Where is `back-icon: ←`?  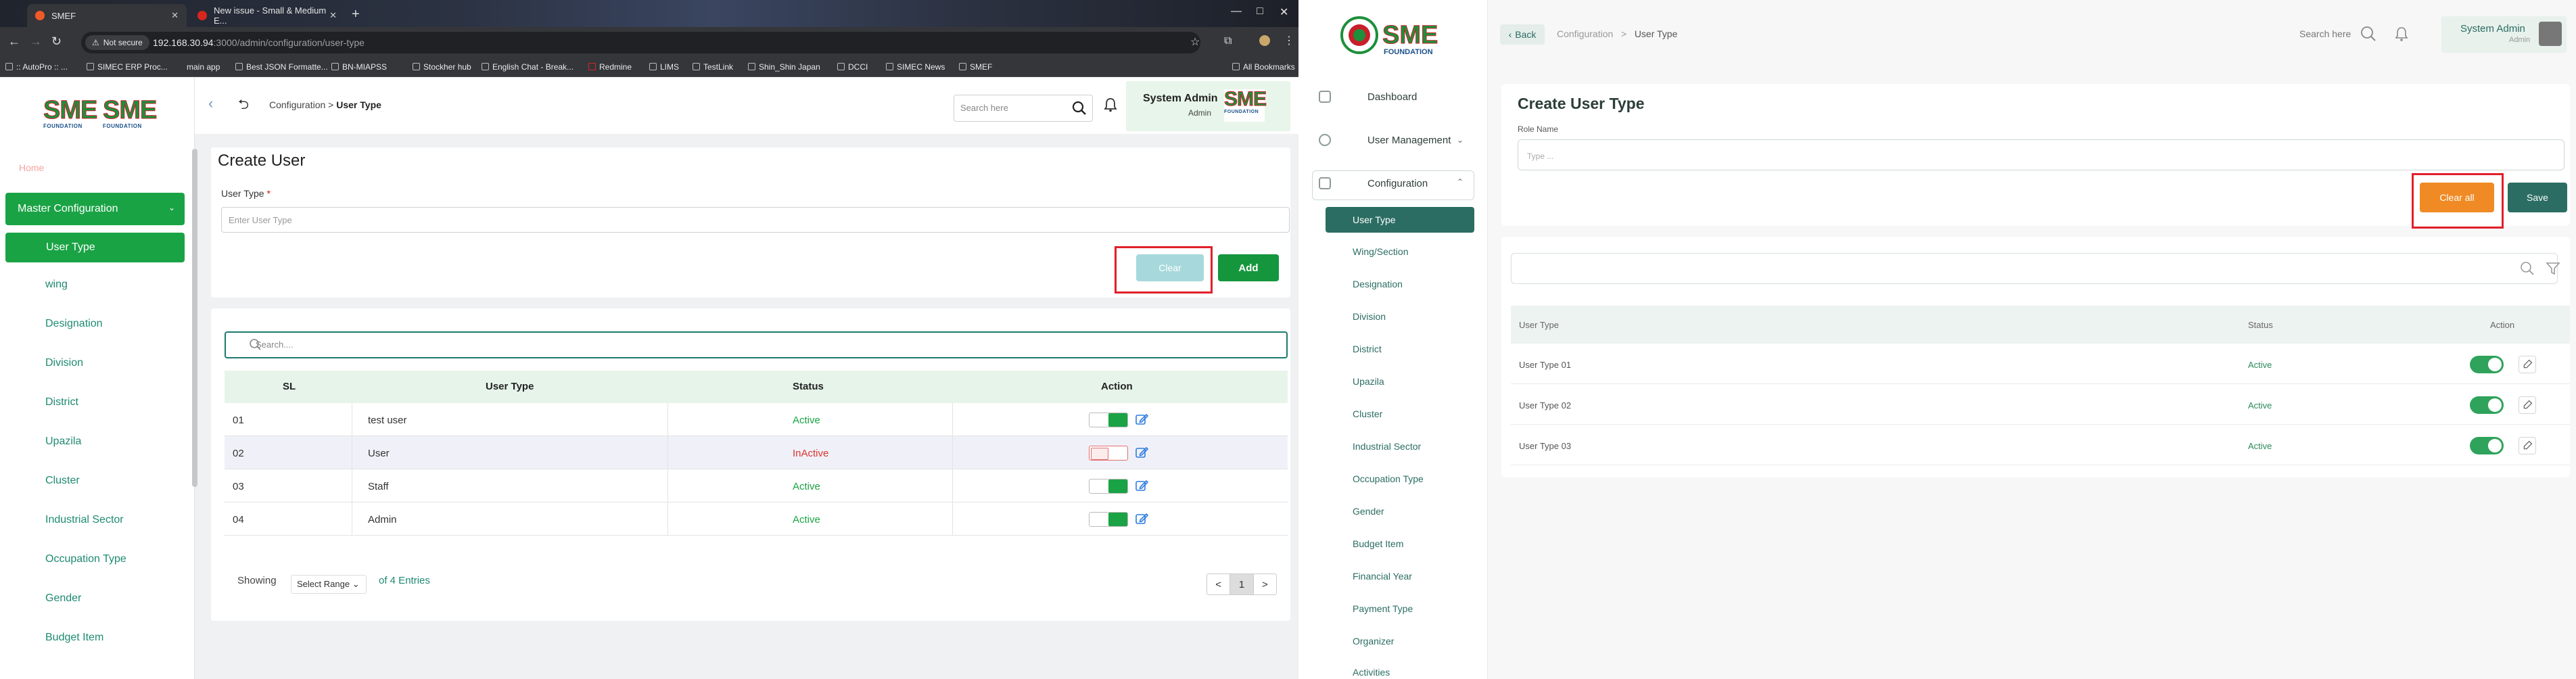
back-icon: ← is located at coordinates (14, 41).